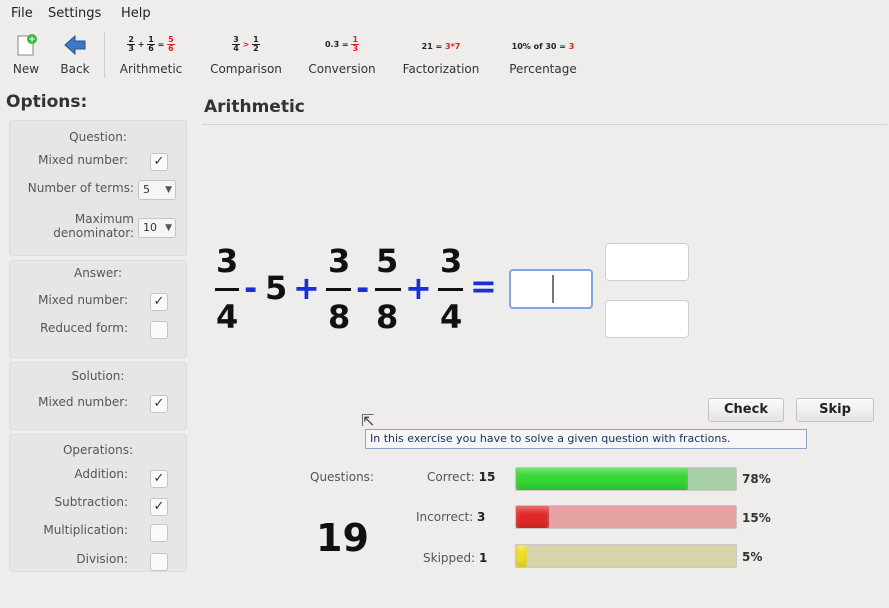 The height and width of the screenshot is (608, 889). Describe the element at coordinates (150, 227) in the screenshot. I see `max-denominator-value: 10` at that location.